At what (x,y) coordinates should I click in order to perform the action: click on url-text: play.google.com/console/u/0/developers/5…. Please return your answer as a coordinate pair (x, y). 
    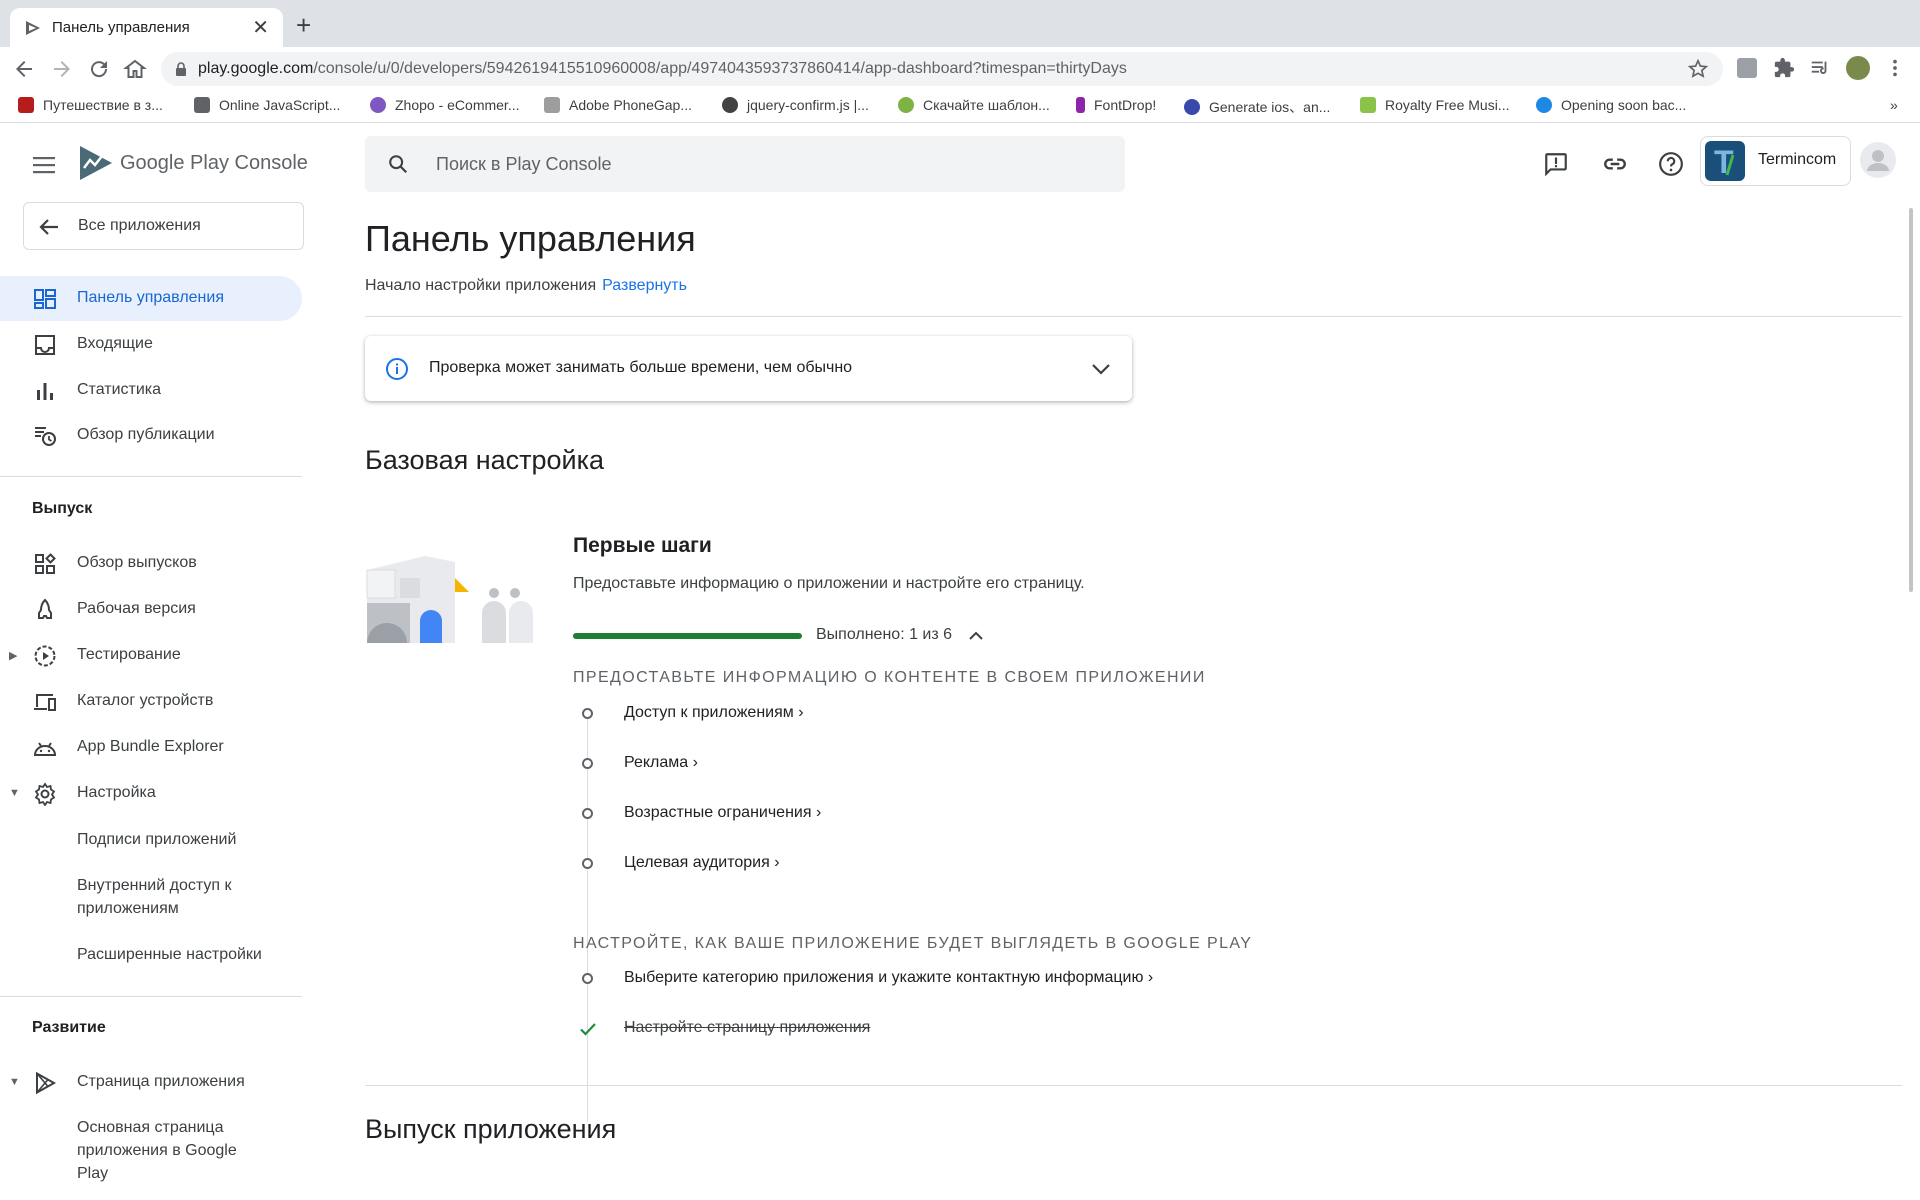
    Looking at the image, I should click on (662, 69).